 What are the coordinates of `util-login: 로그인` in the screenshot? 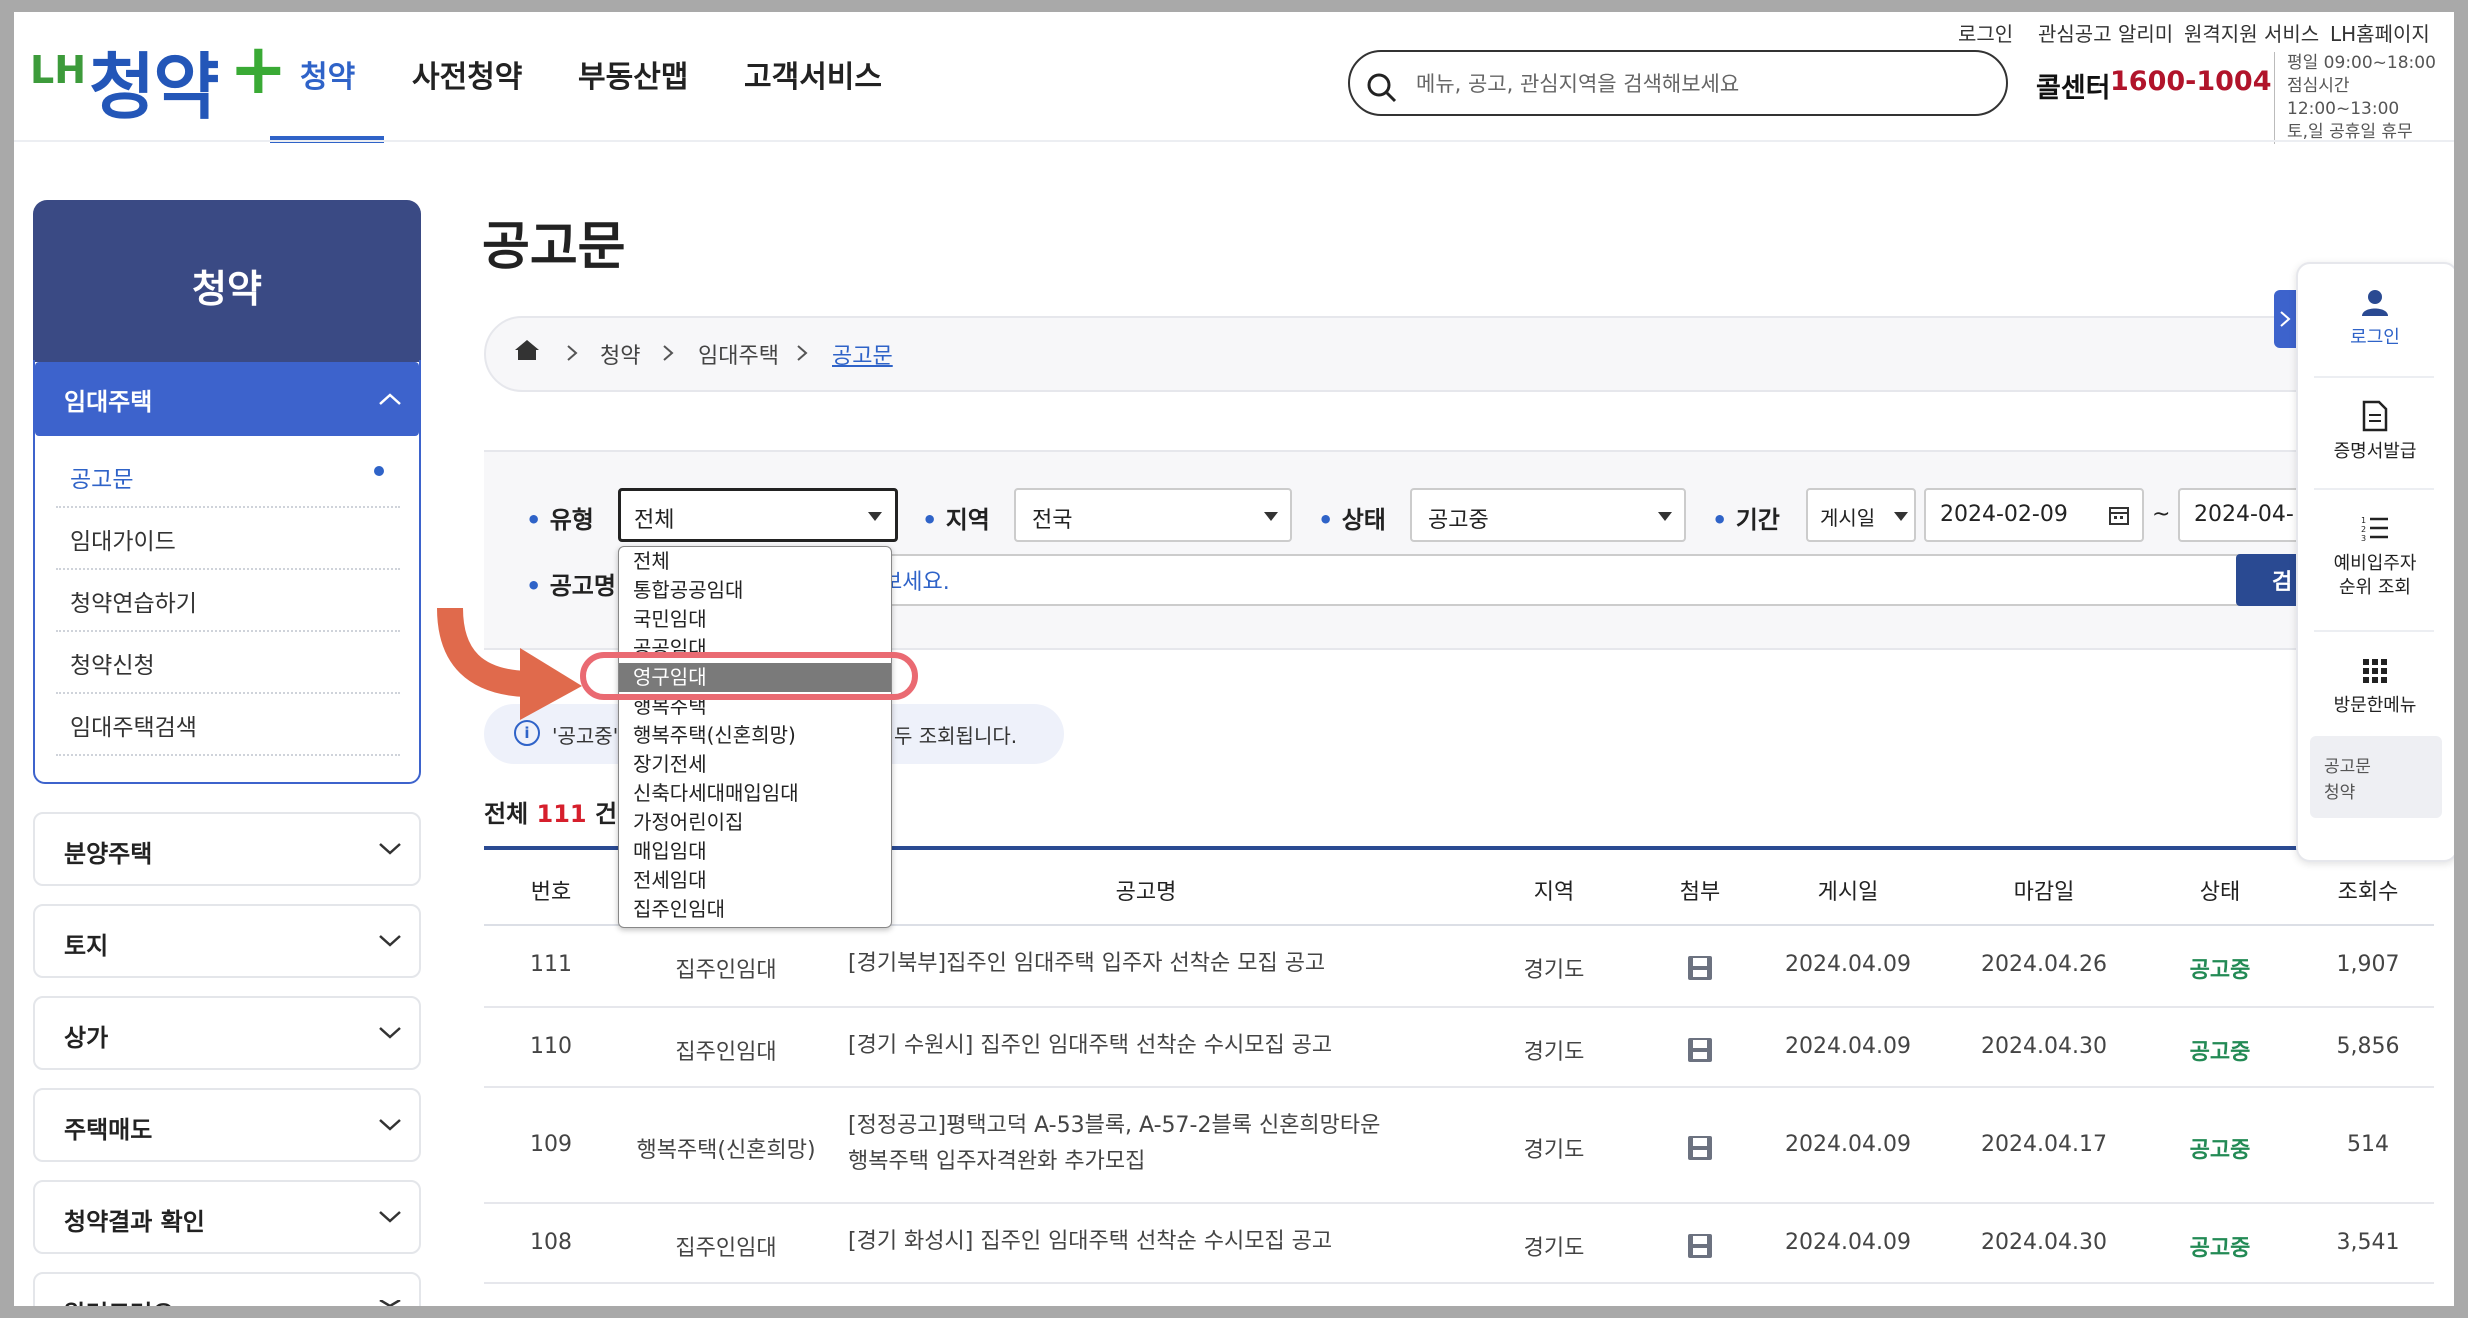 It's located at (1985, 32).